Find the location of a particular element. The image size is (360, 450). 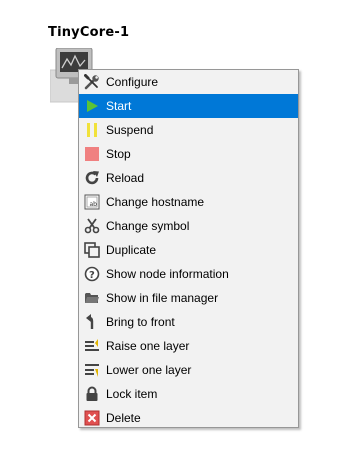

menu-item-label: Start is located at coordinates (119, 106).